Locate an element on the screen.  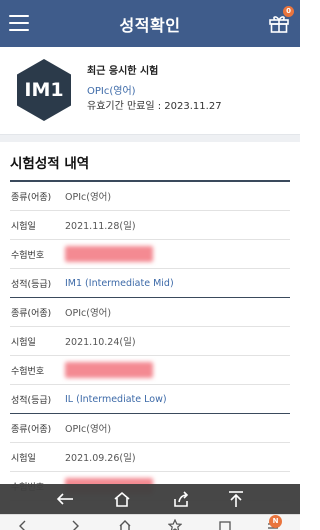
grade-value: IL (Intermediate Low) is located at coordinates (116, 399).